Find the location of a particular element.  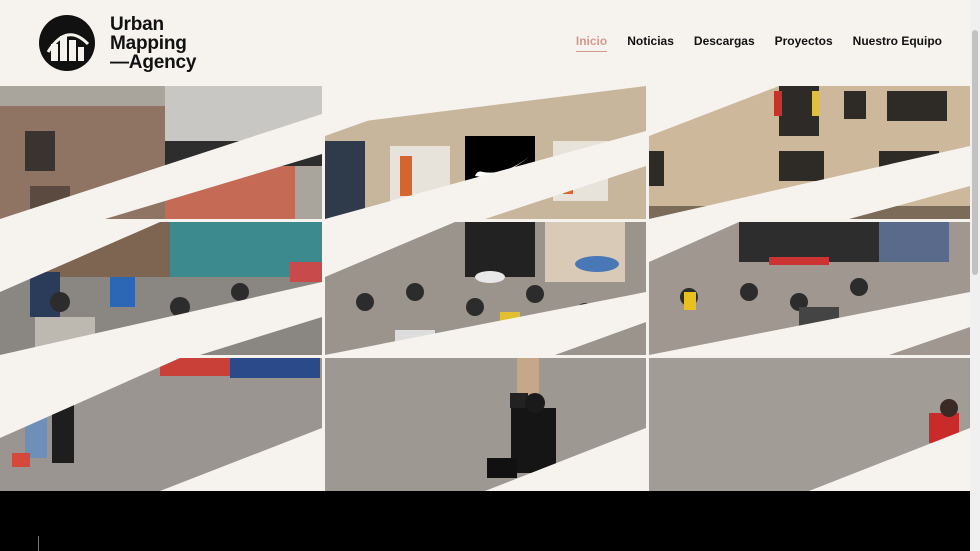

market-stalls-image is located at coordinates (161, 288).